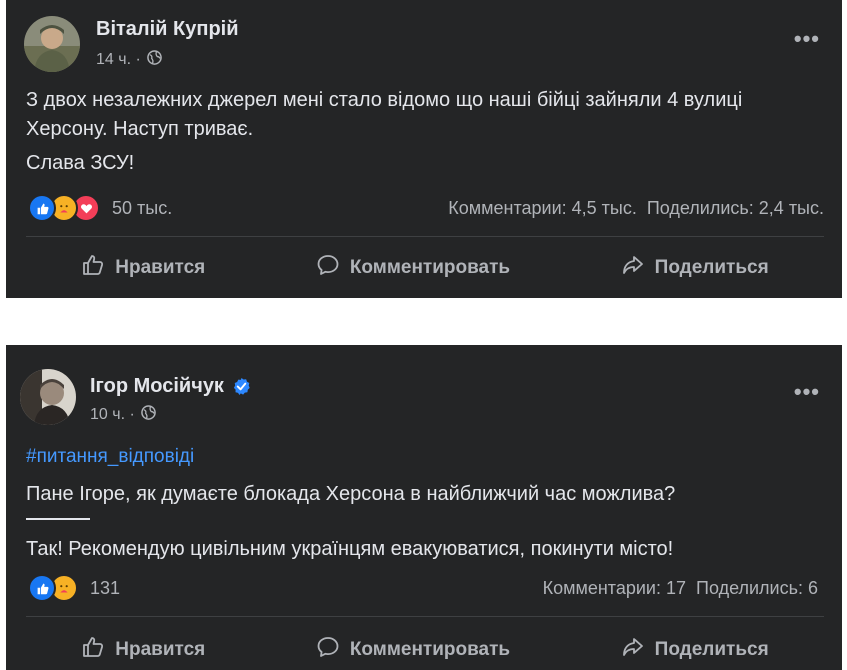  Describe the element at coordinates (542, 208) in the screenshot. I see `comments-count: Комментарии: 4,5 тыс.` at that location.